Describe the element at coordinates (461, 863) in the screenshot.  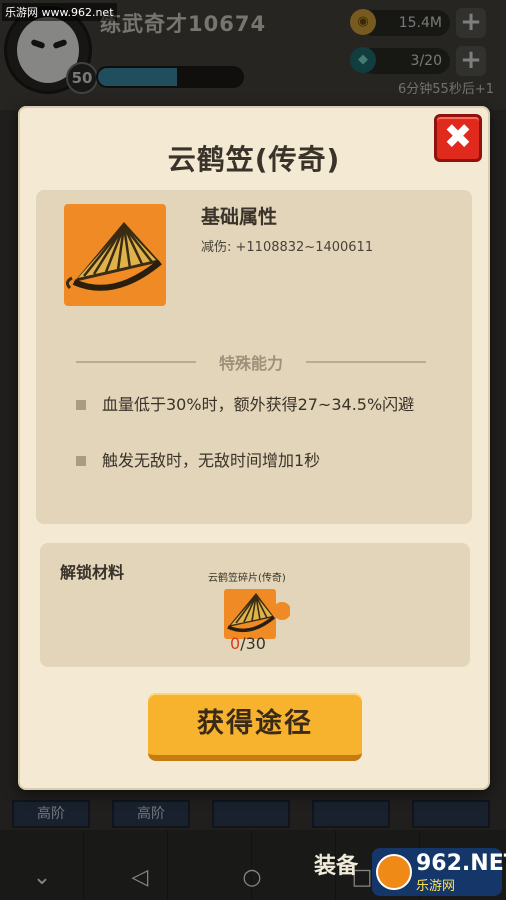
I see `brand-number: 962.NET` at that location.